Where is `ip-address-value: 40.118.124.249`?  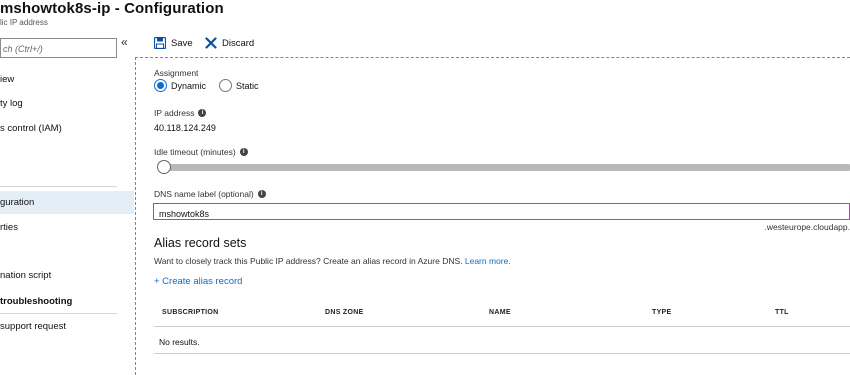
ip-address-value: 40.118.124.249 is located at coordinates (185, 128).